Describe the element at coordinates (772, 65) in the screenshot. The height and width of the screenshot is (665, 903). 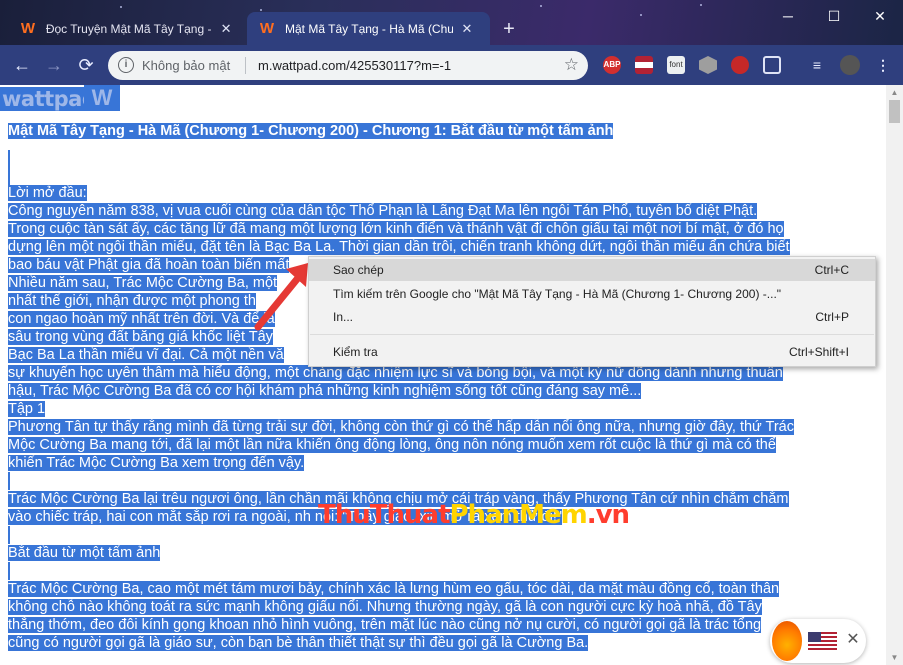
I see `picture-in-picture-icon` at that location.